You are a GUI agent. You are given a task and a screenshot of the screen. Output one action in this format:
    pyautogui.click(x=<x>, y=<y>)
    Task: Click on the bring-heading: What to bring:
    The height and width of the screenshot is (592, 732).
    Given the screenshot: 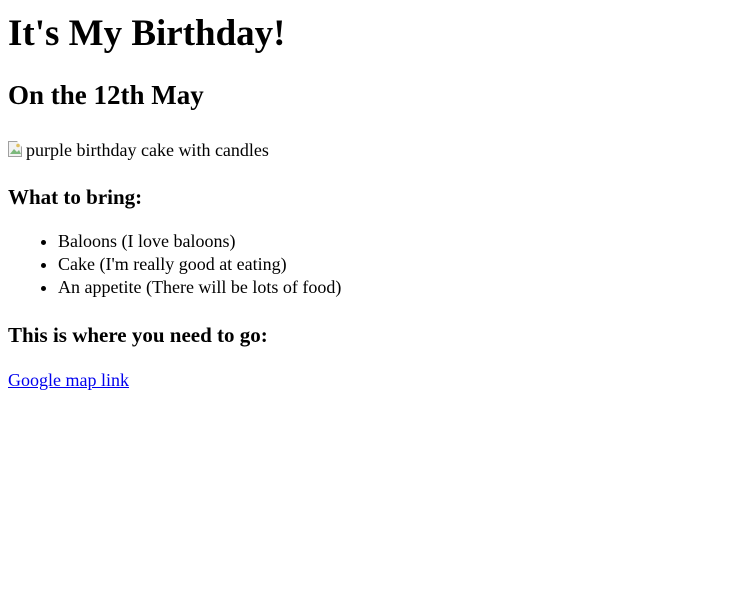 What is the action you would take?
    pyautogui.click(x=75, y=197)
    